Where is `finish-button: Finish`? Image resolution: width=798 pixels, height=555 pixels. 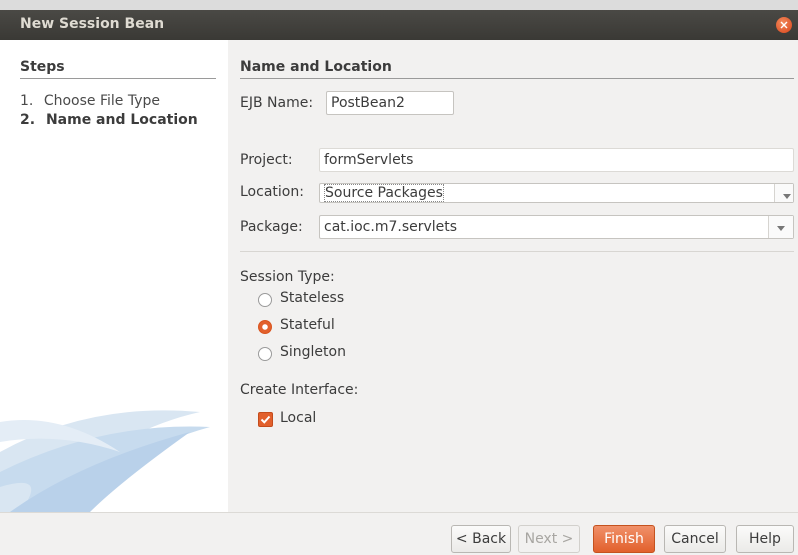
finish-button: Finish is located at coordinates (624, 539).